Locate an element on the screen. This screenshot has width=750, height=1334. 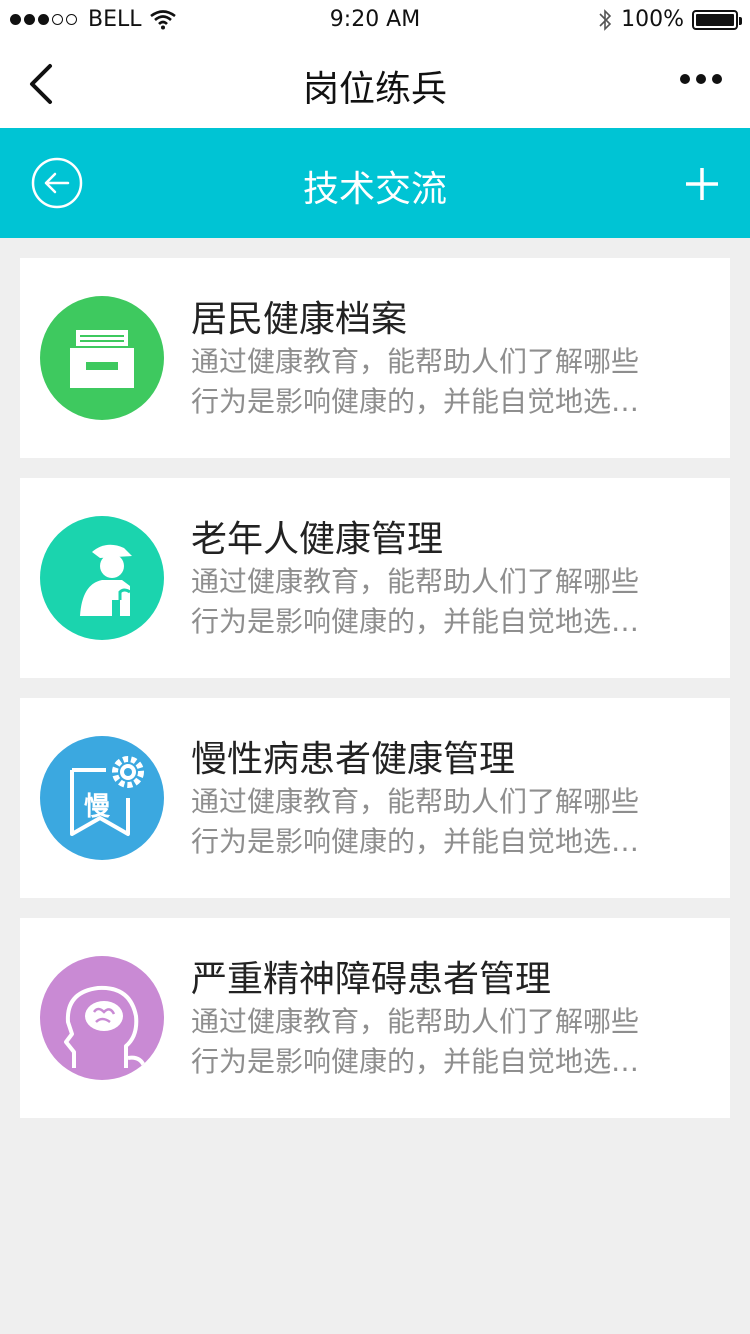
plus-icon is located at coordinates (702, 184).